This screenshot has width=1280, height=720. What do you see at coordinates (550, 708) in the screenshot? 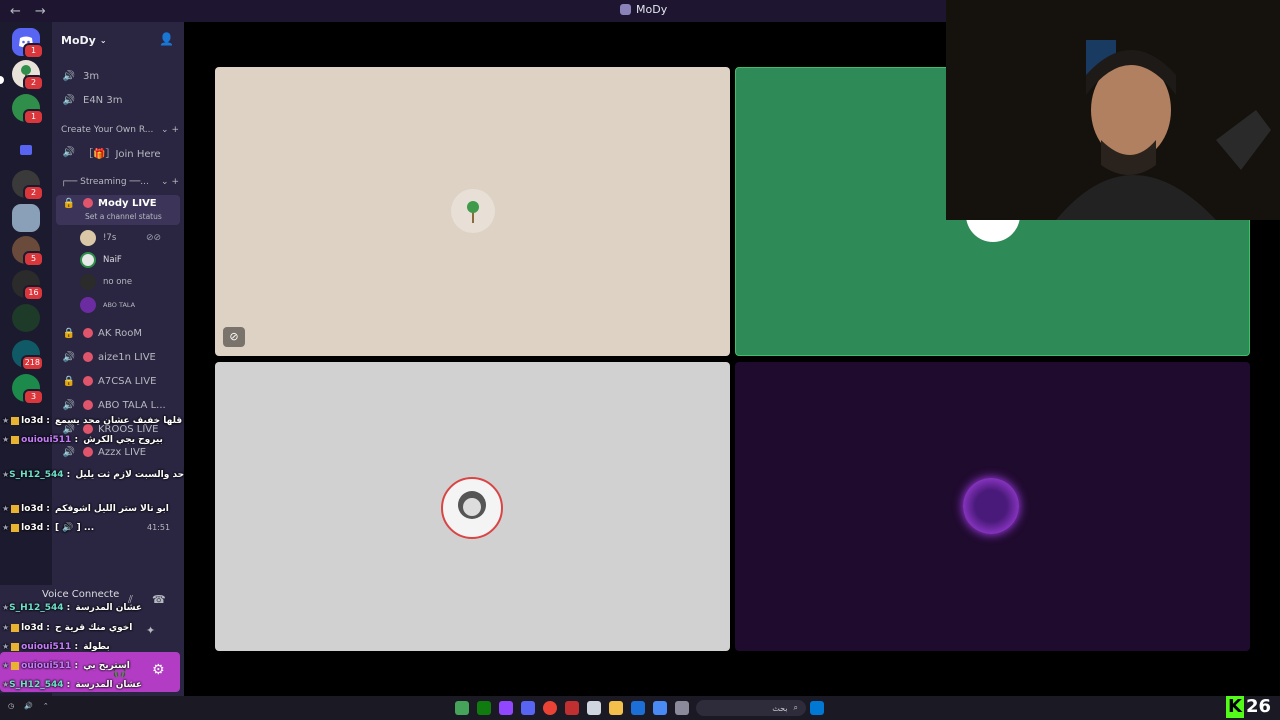
I see `chrome-icon` at bounding box center [550, 708].